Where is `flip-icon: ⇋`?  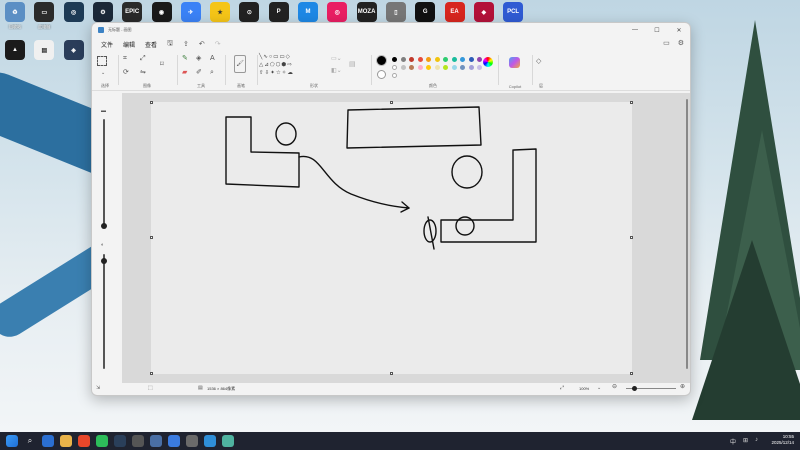
flip-icon: ⇋ is located at coordinates (143, 72).